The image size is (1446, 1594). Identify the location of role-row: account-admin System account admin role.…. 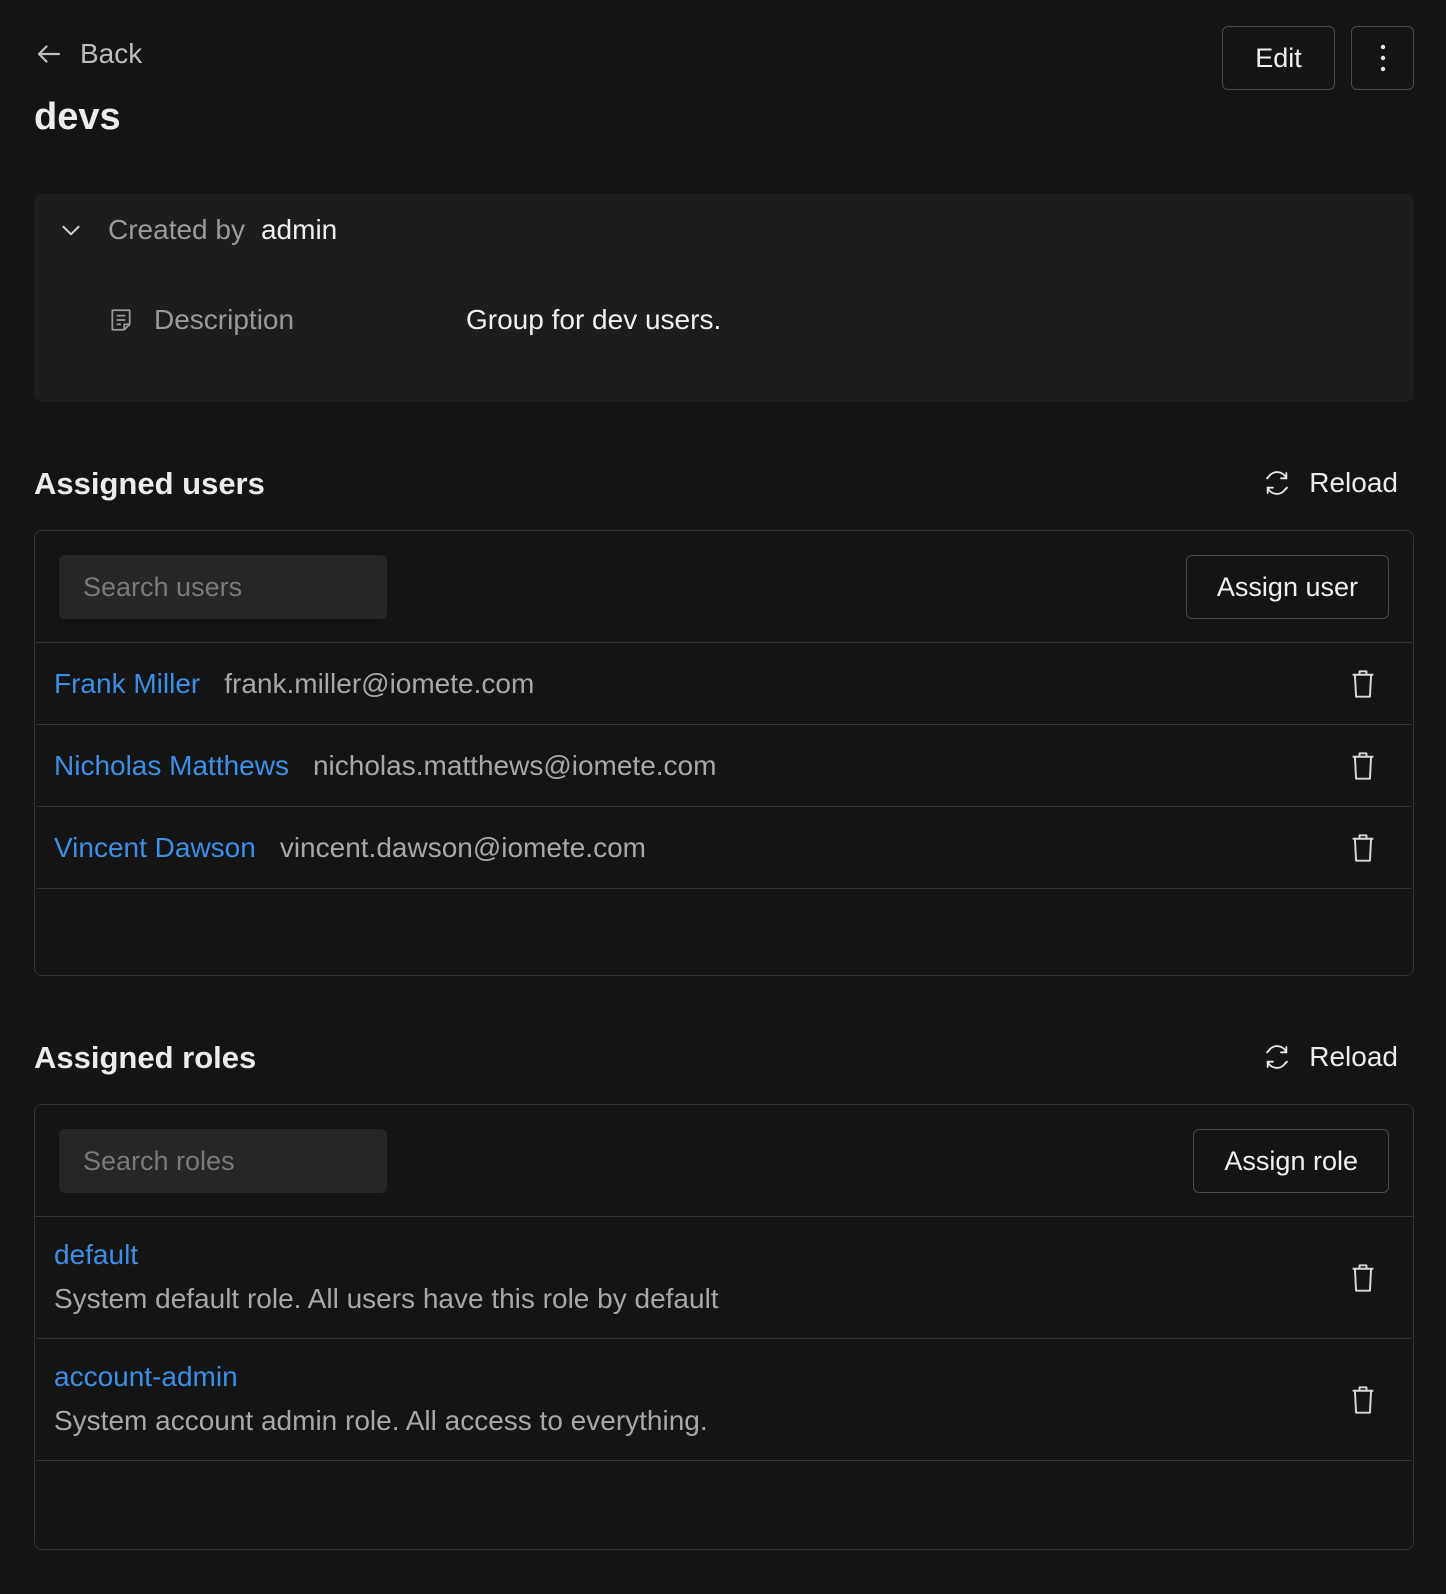
(724, 1400).